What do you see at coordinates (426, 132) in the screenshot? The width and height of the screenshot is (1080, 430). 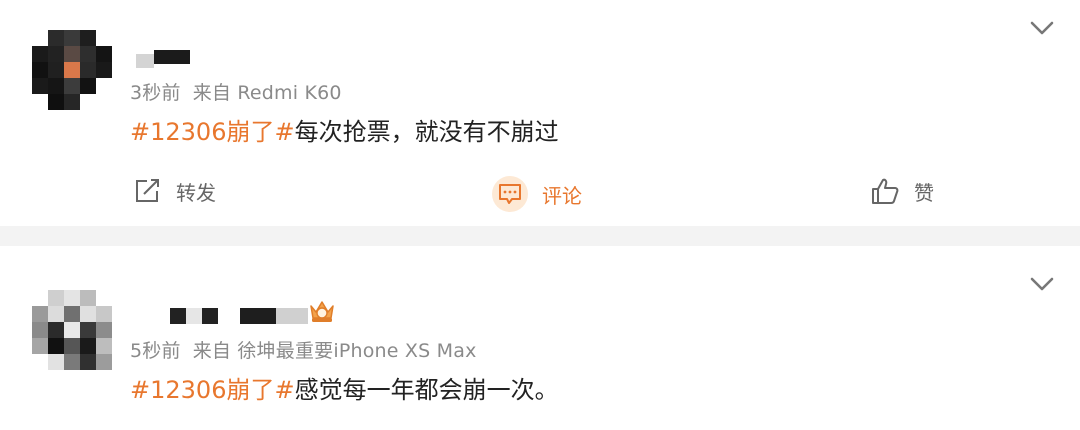 I see `post-text: 每次抢票，就没有不崩过` at bounding box center [426, 132].